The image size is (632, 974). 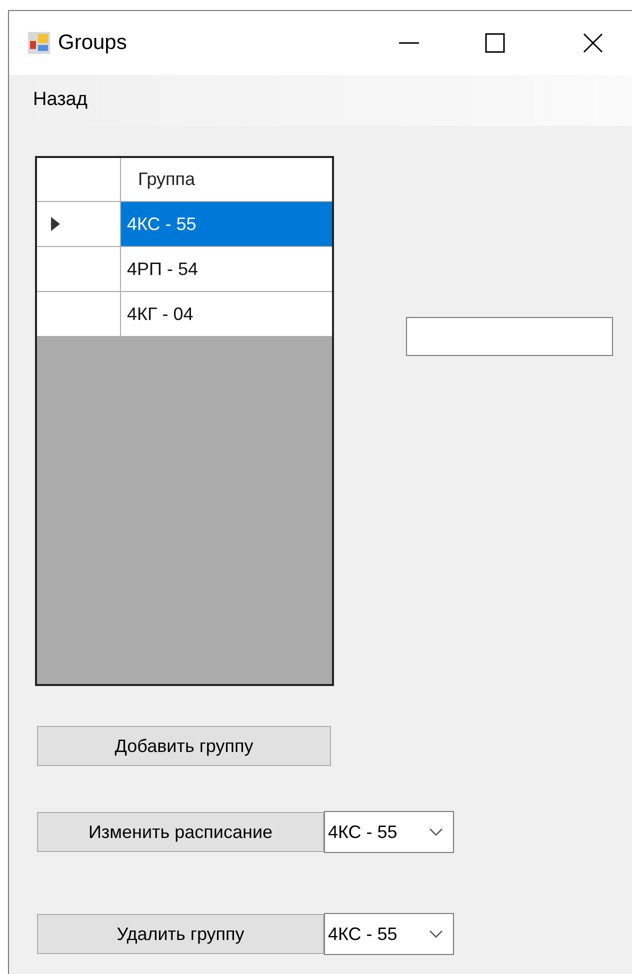 I want to click on app-icon, so click(x=39, y=43).